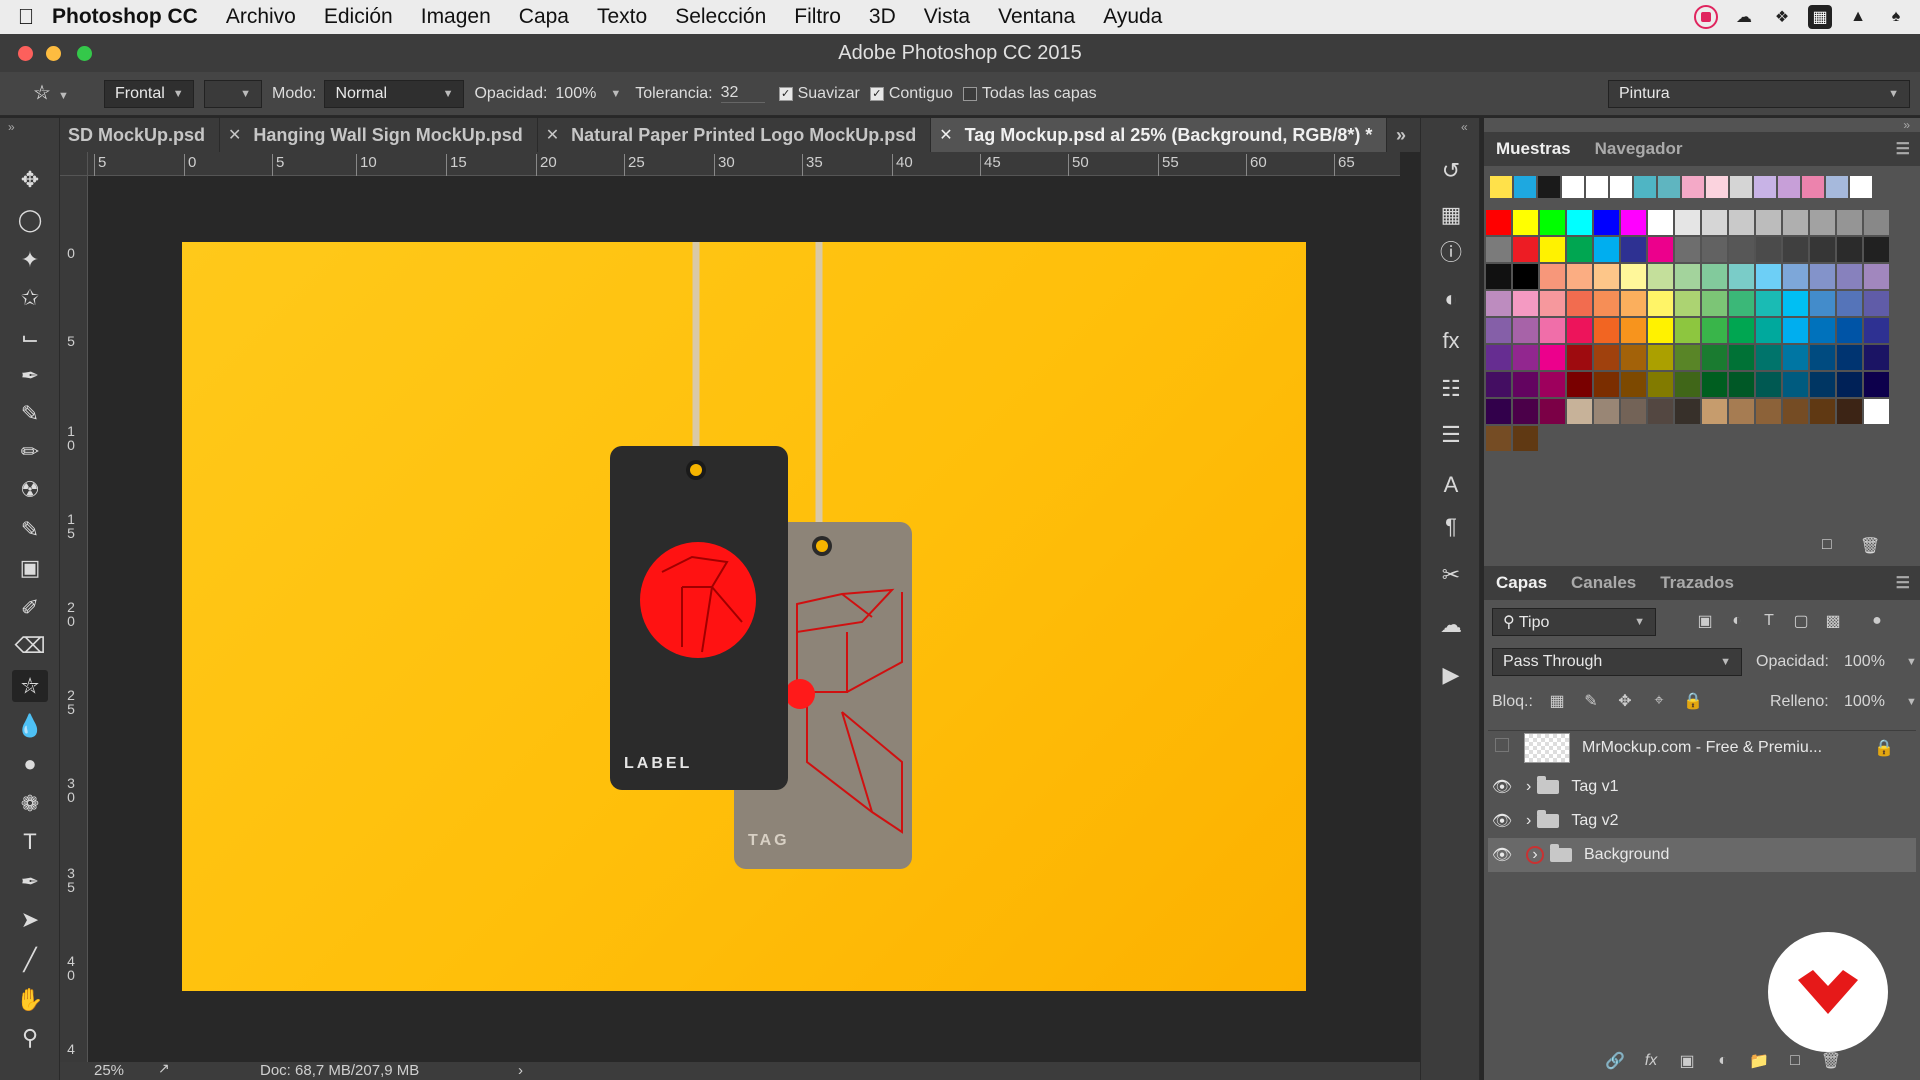 The image size is (1920, 1080). Describe the element at coordinates (30, 726) in the screenshot. I see `blur-tool-icon: 💧` at that location.